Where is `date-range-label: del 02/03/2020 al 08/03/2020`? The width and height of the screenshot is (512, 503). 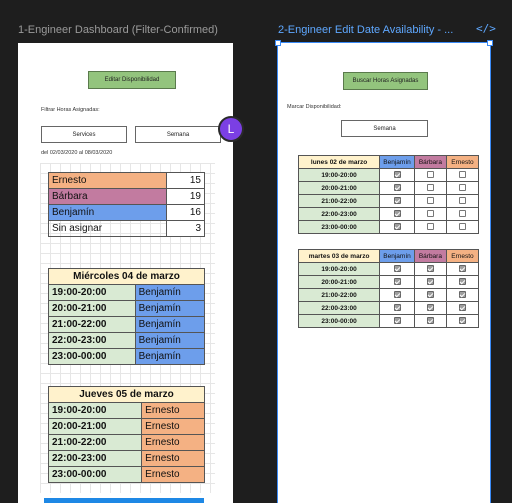 date-range-label: del 02/03/2020 al 08/03/2020 is located at coordinates (77, 153).